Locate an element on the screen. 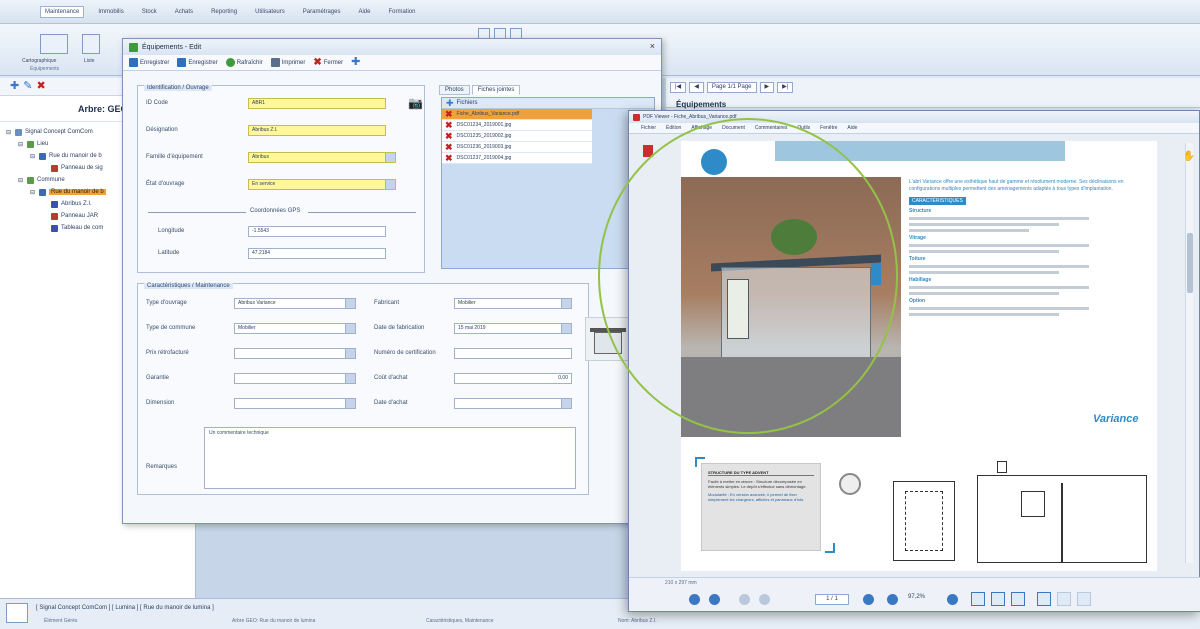 This screenshot has width=1200, height=629. hand-tool-icon: ✋ is located at coordinates (1189, 156).